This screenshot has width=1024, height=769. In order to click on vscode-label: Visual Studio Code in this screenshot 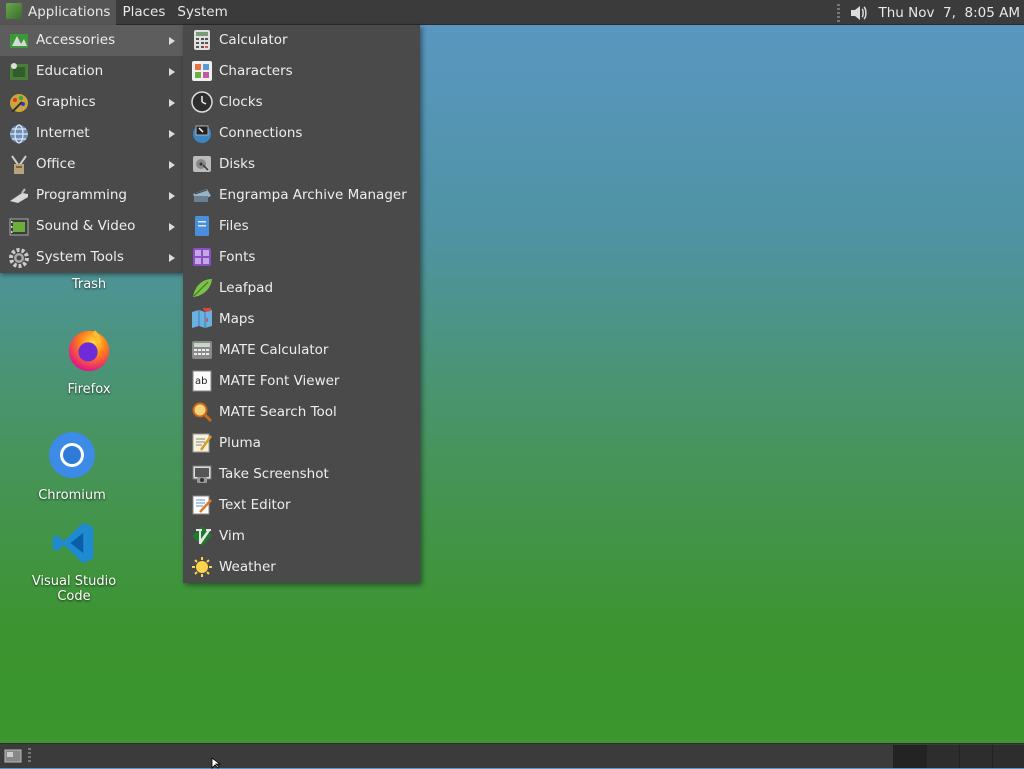, I will do `click(74, 589)`.